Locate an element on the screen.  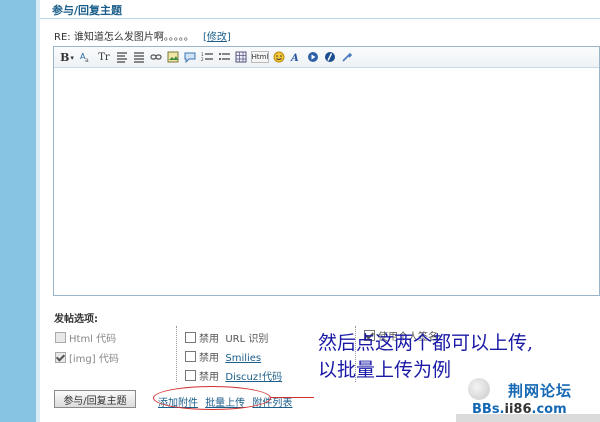
media-icon is located at coordinates (313, 57).